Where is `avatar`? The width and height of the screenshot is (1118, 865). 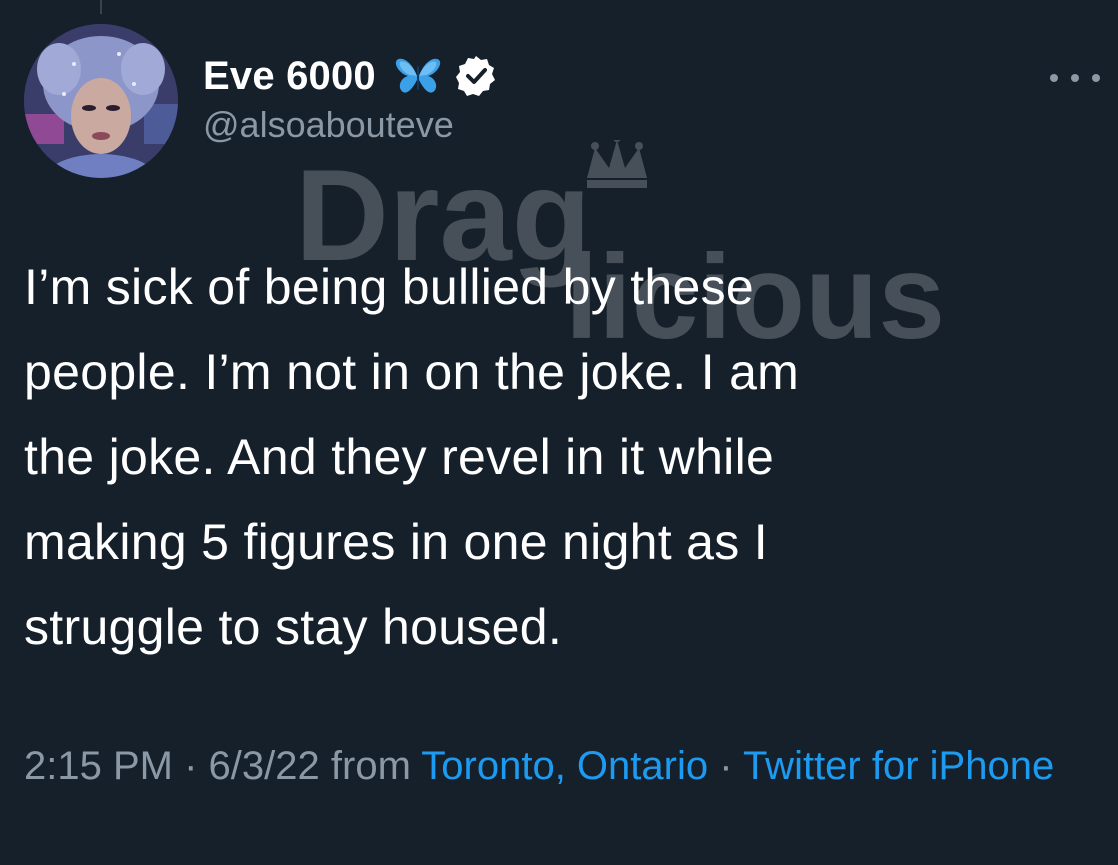 avatar is located at coordinates (101, 101).